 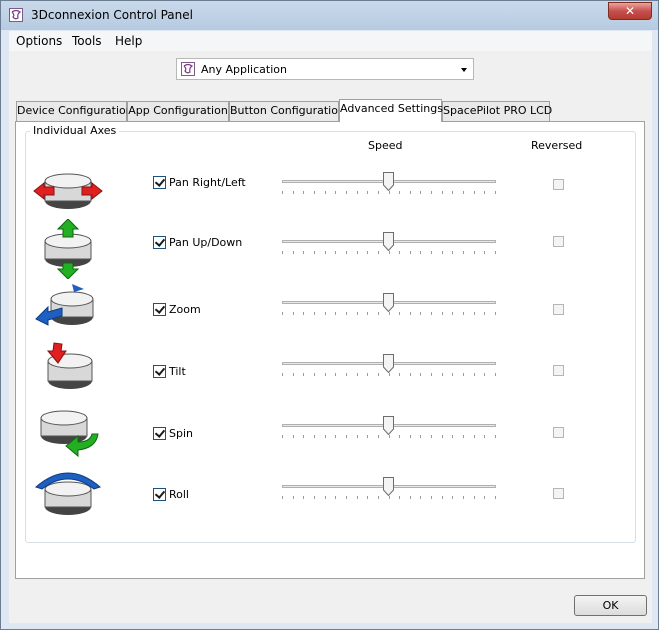 What do you see at coordinates (391, 110) in the screenshot?
I see `tab-advanced-settings: Advanced Settings` at bounding box center [391, 110].